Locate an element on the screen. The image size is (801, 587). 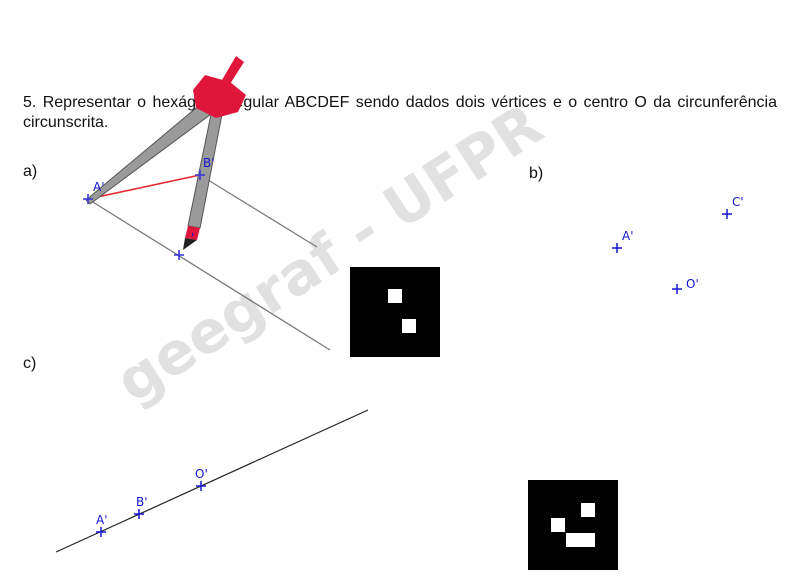
point-marker is located at coordinates (672, 251).